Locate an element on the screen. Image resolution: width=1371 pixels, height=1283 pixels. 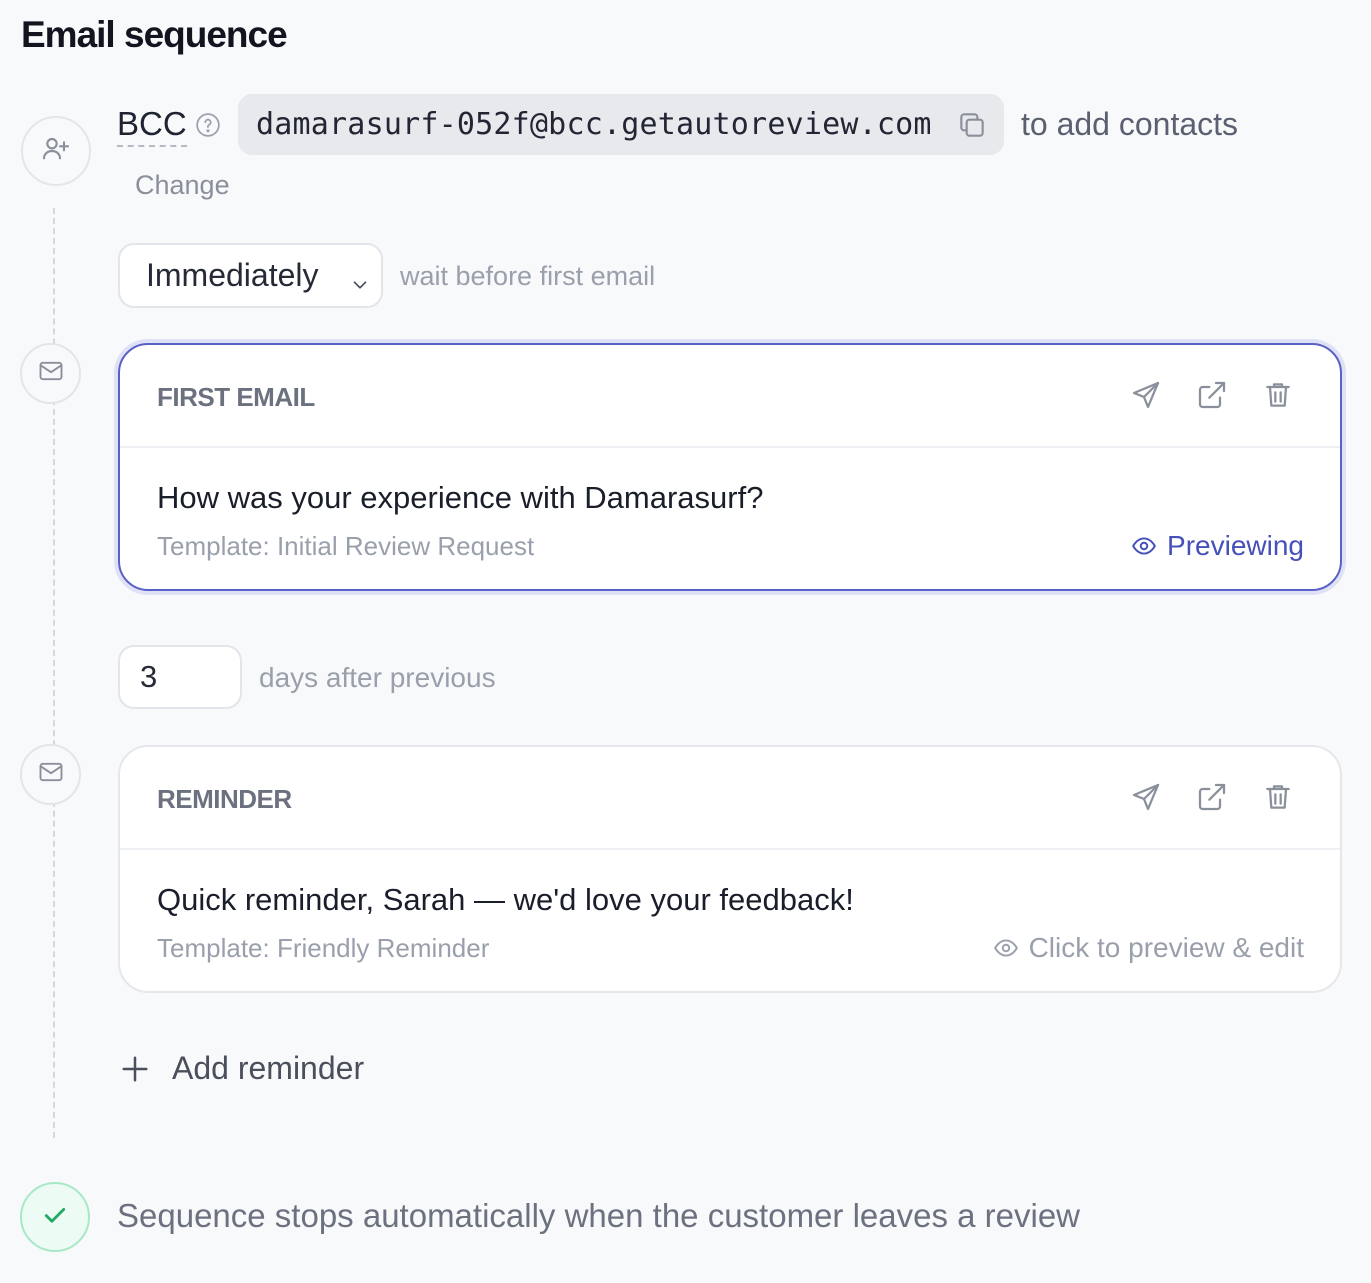
copy-icon is located at coordinates (972, 125).